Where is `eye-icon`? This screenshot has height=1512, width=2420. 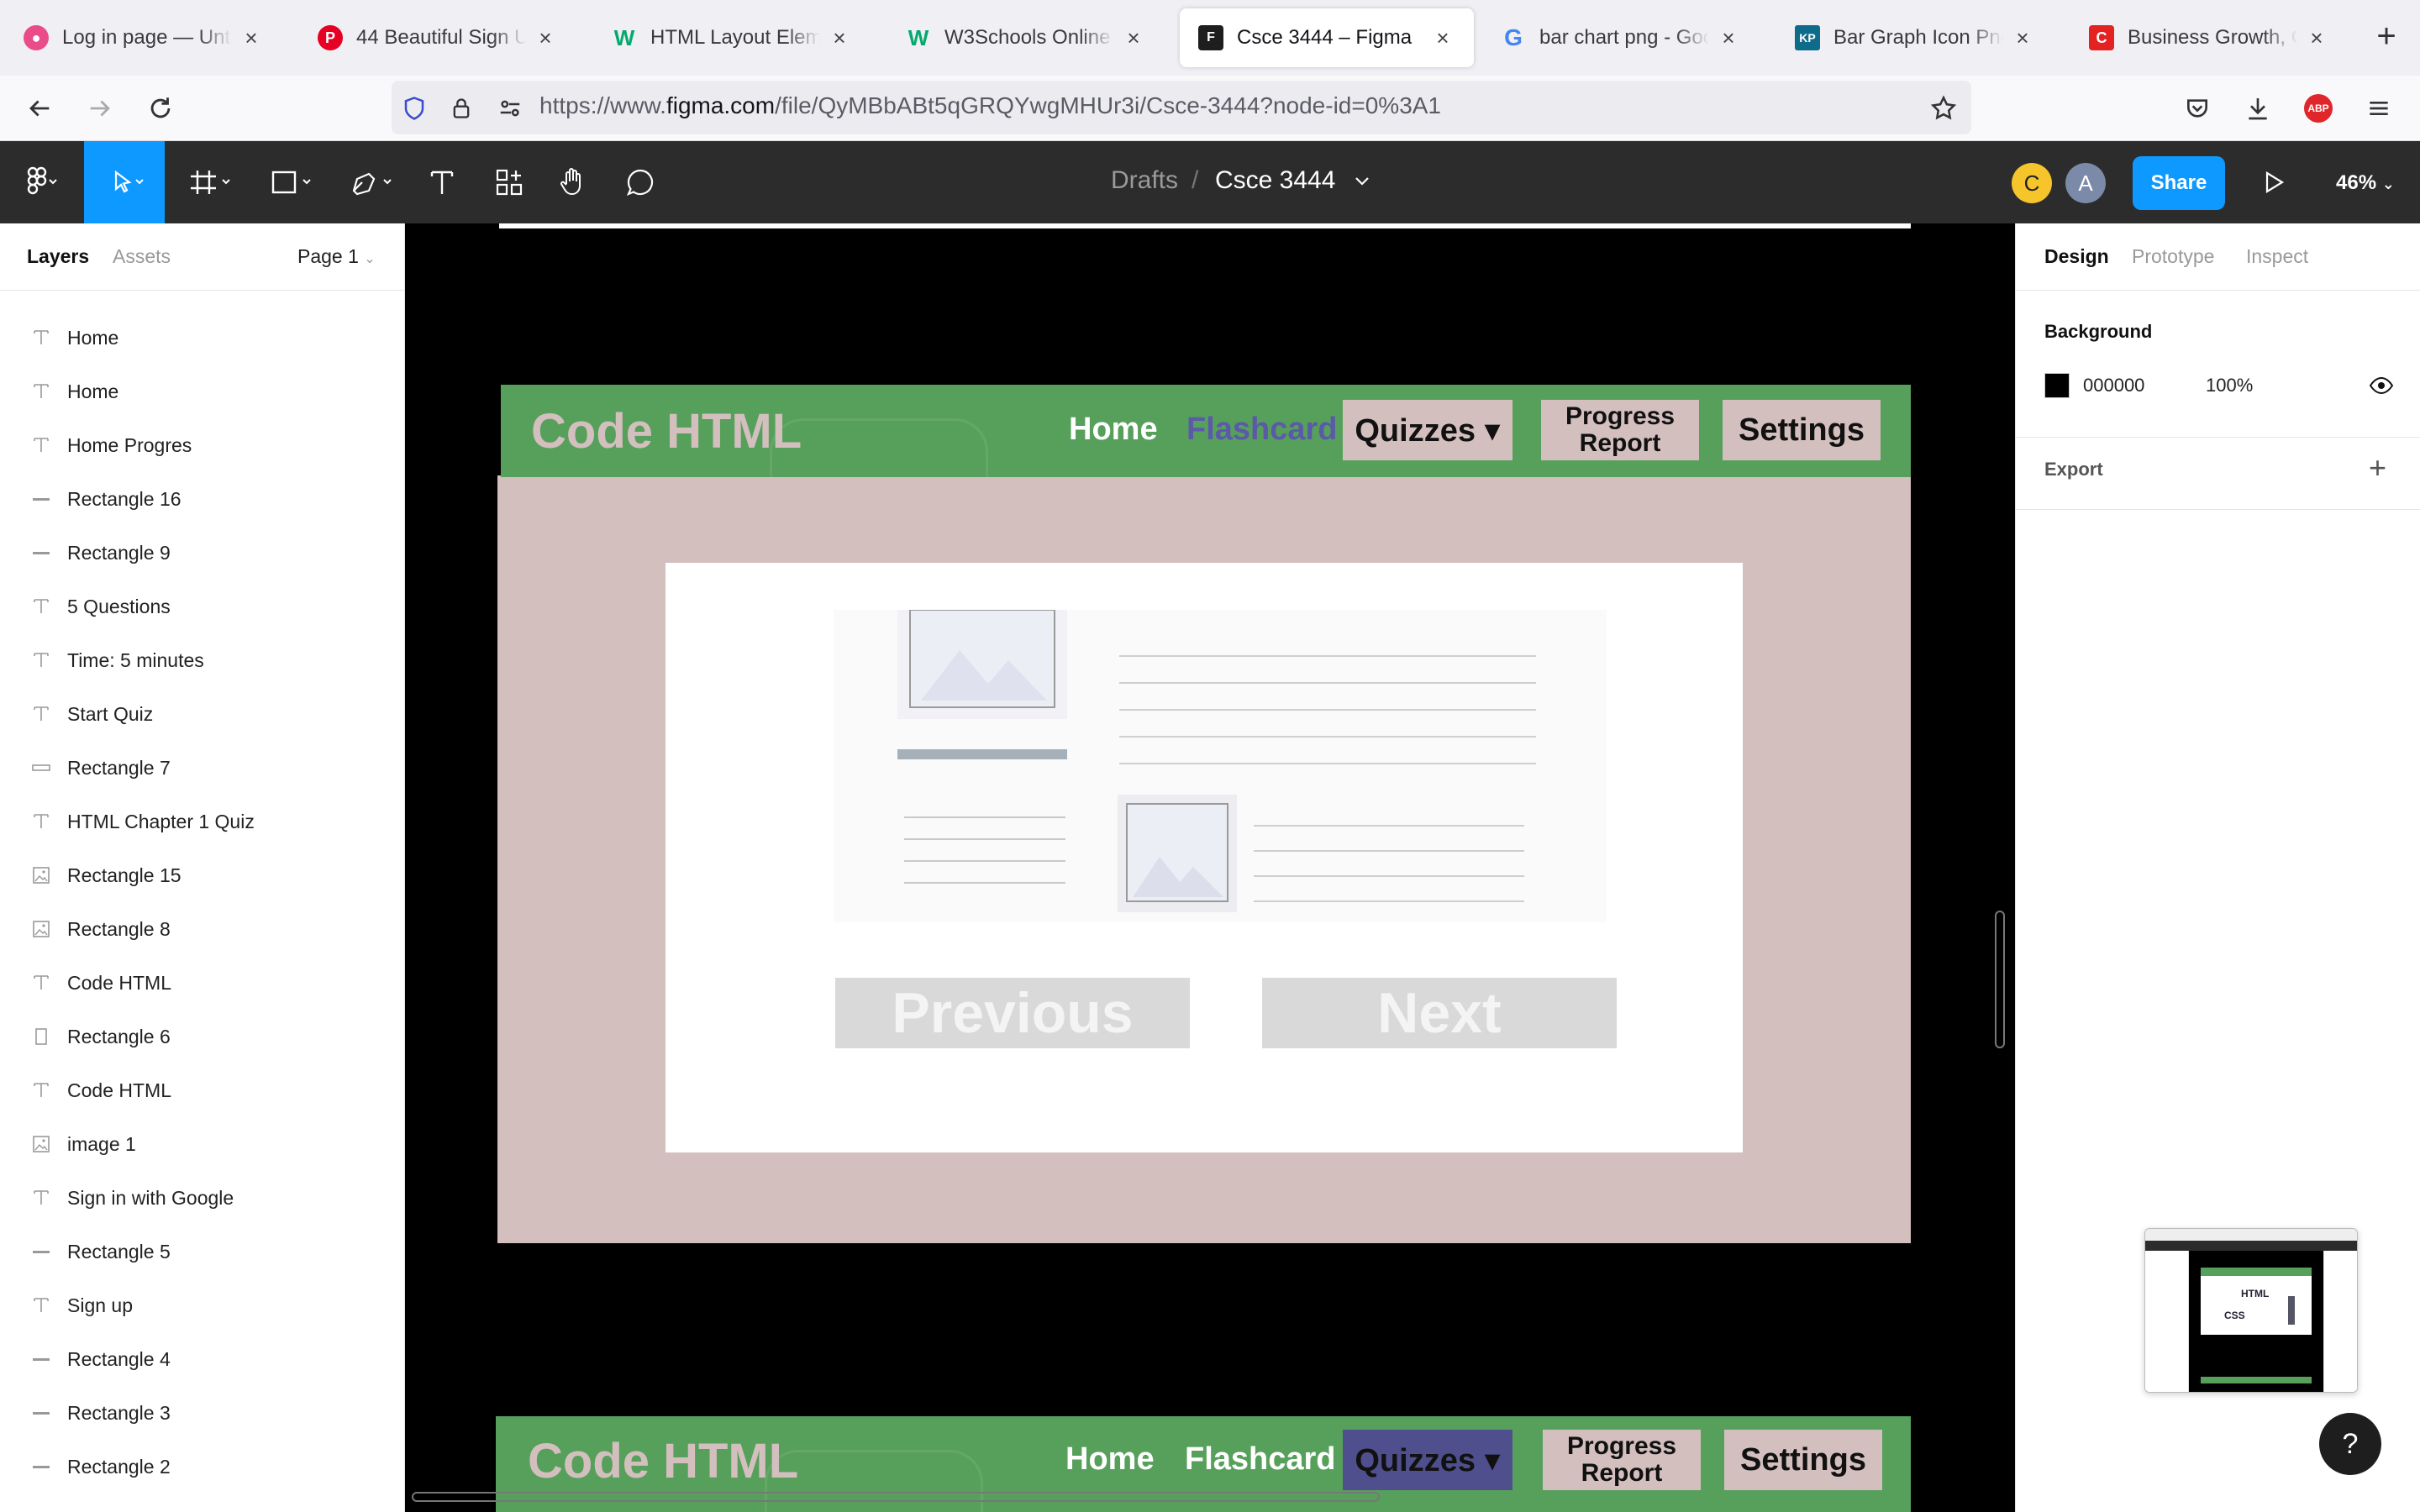
eye-icon is located at coordinates (2382, 385).